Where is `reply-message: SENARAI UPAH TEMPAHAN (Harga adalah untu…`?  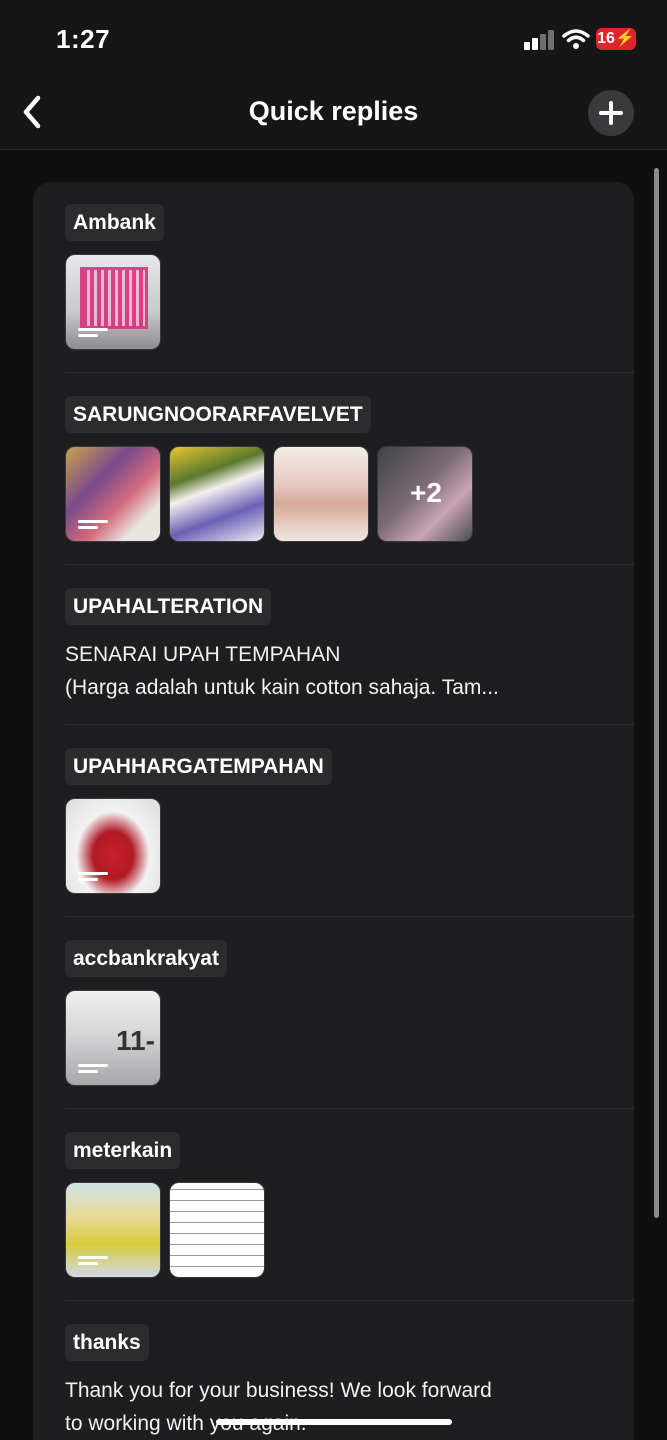
reply-message: SENARAI UPAH TEMPAHAN (Harga adalah untu… is located at coordinates (349, 671).